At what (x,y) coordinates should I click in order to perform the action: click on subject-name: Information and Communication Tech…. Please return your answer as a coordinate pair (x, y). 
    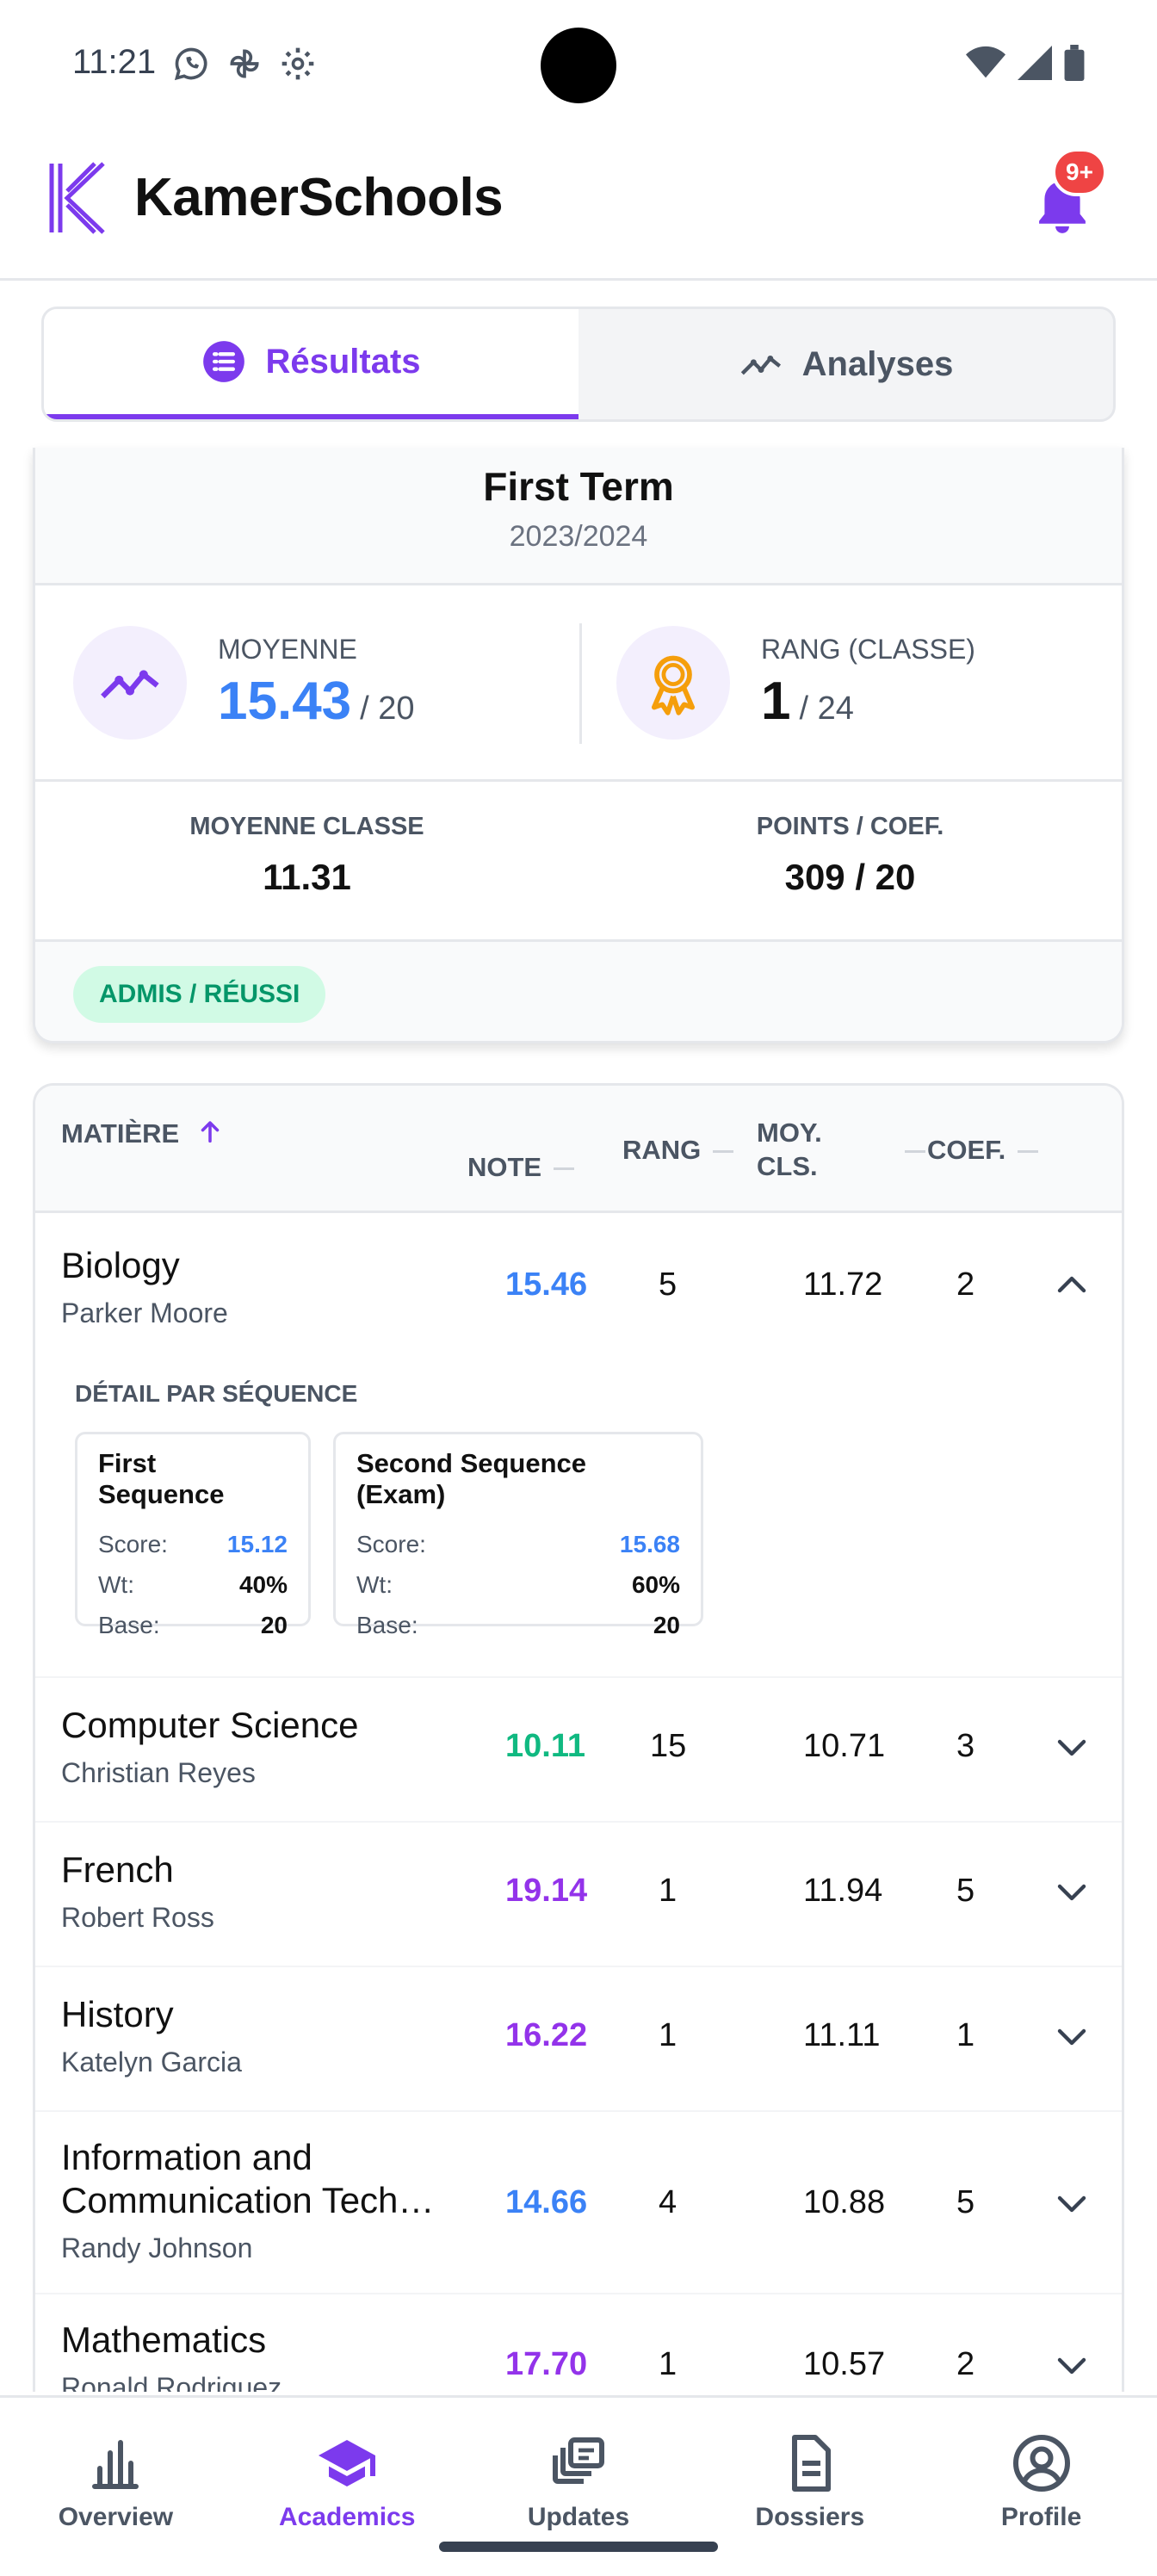
    Looking at the image, I should click on (247, 2179).